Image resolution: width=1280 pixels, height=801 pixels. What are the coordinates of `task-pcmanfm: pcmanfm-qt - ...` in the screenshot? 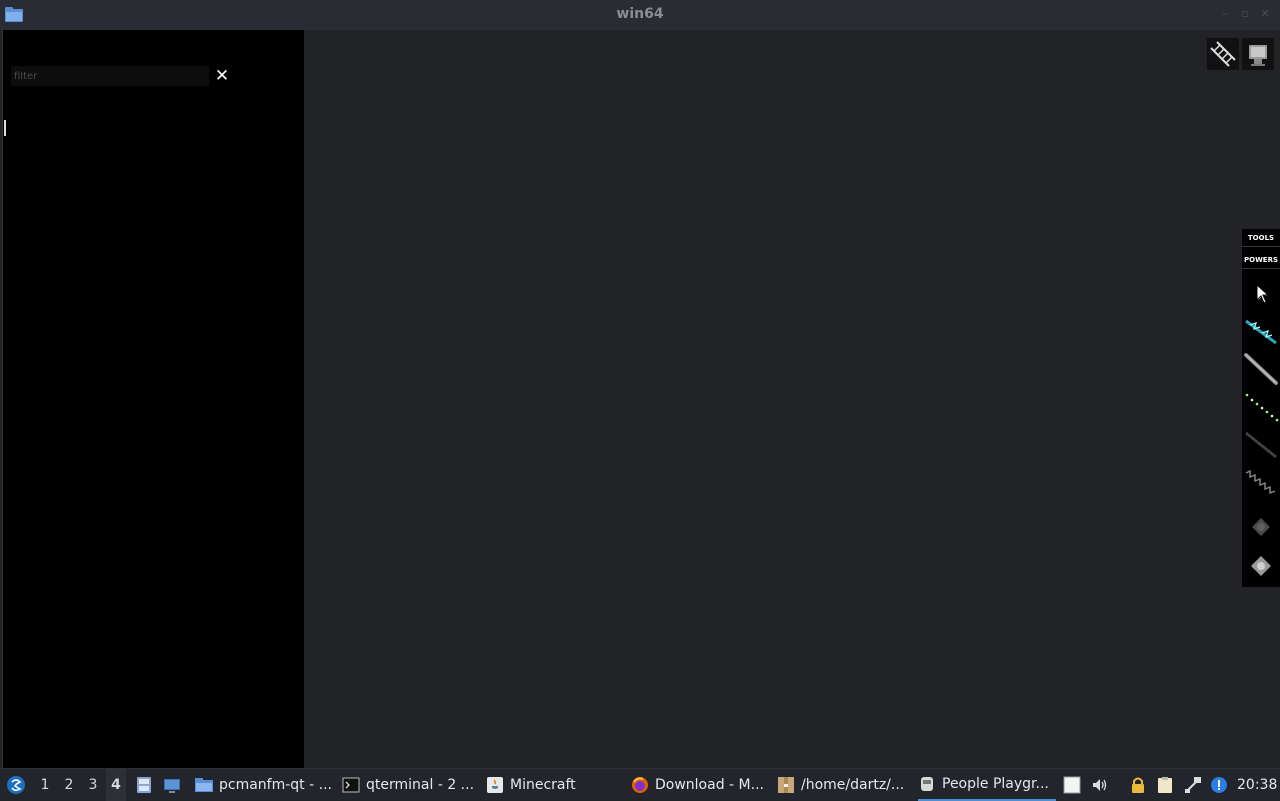 It's located at (265, 785).